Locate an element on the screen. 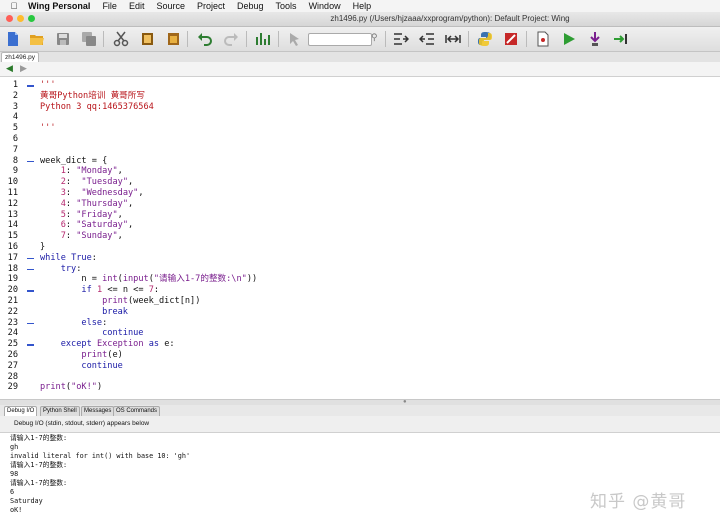  step-over-icon is located at coordinates (620, 39).